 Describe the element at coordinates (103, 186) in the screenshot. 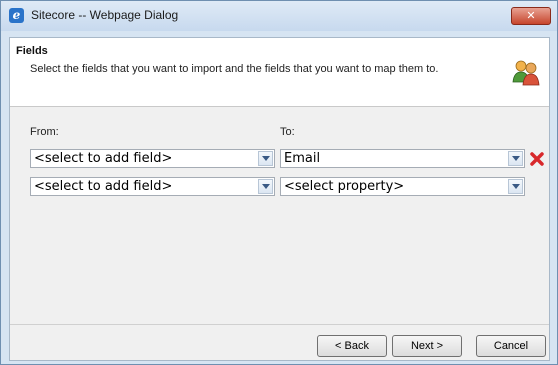

I see `from-field-value-2: <select to add field>` at that location.